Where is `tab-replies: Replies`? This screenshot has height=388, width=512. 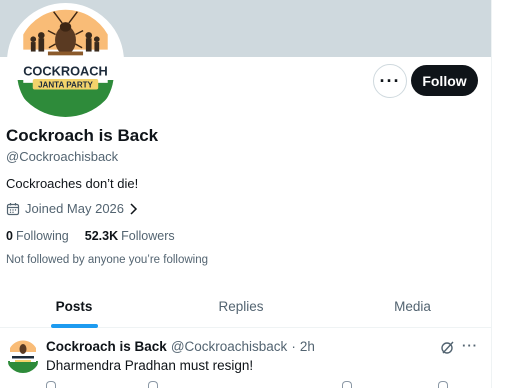 tab-replies: Replies is located at coordinates (241, 306).